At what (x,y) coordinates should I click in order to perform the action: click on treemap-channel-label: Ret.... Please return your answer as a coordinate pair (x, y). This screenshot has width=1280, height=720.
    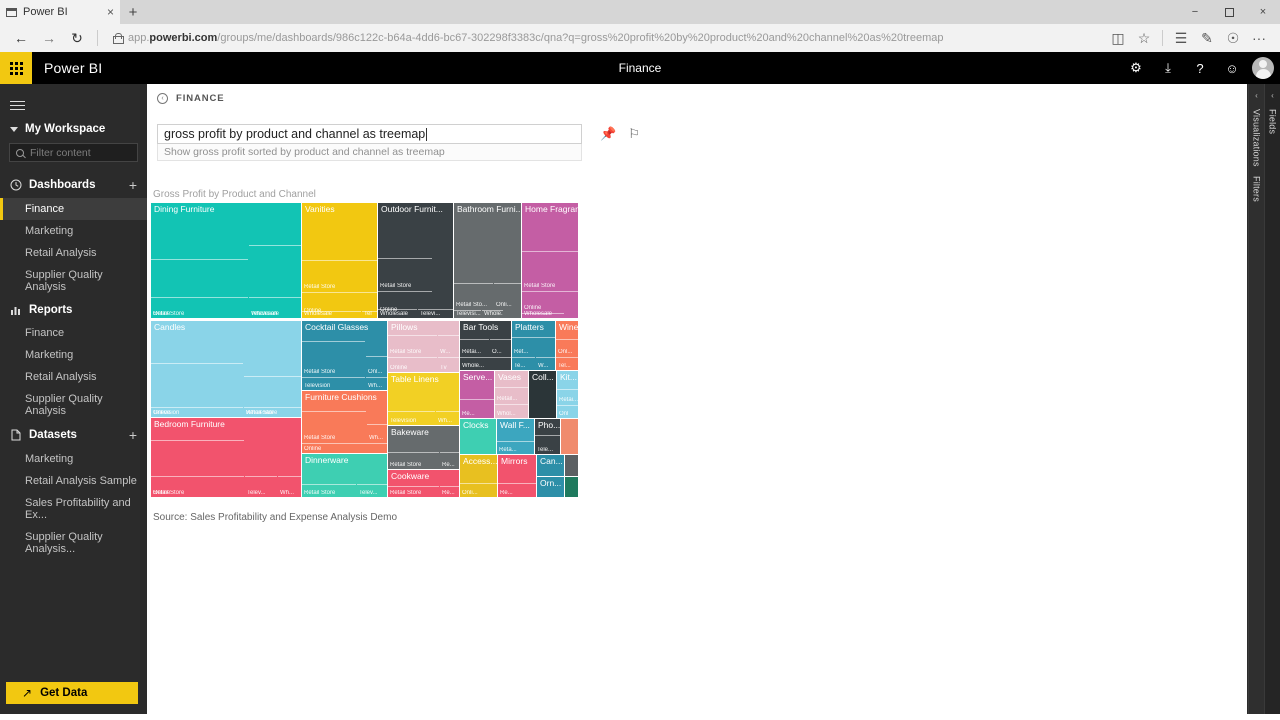
    Looking at the image, I should click on (521, 352).